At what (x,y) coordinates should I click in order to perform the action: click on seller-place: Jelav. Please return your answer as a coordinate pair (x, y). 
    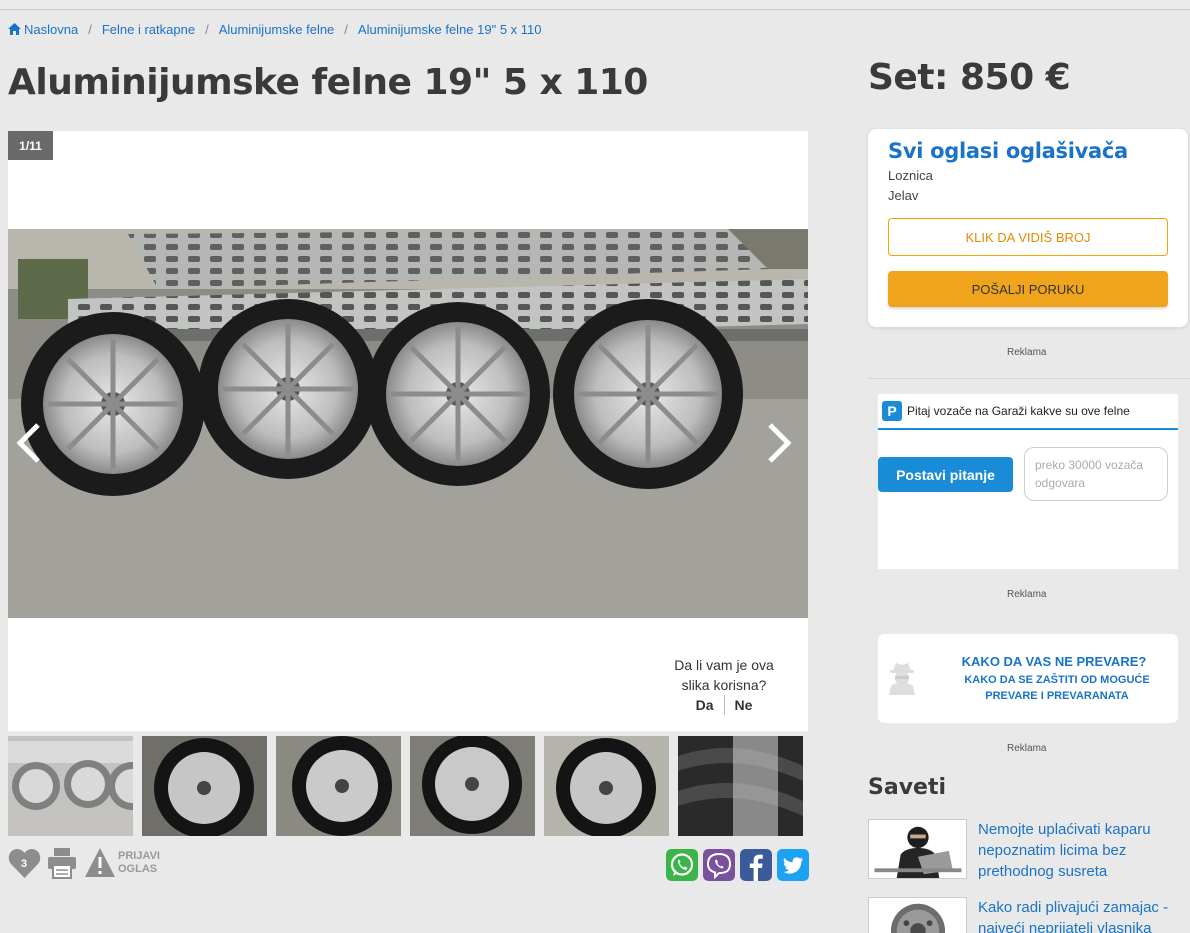
    Looking at the image, I should click on (903, 195).